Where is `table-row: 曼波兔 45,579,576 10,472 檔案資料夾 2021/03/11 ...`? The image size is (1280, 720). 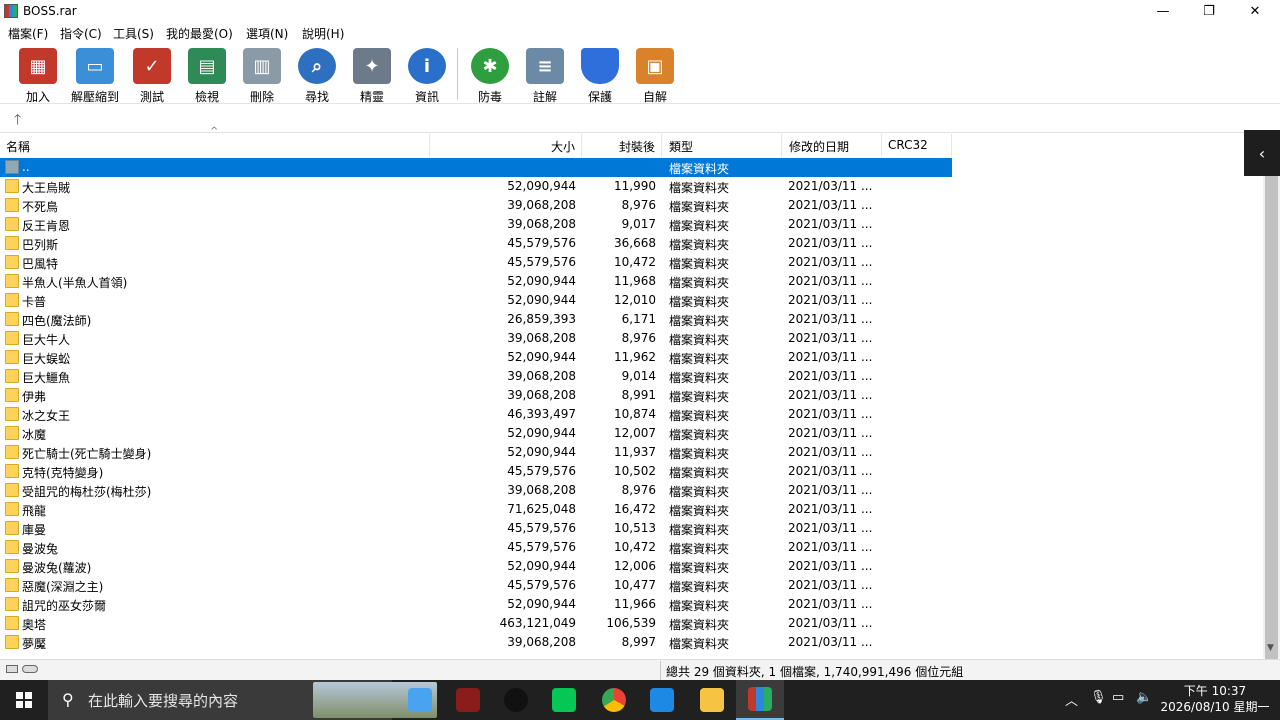 table-row: 曼波兔 45,579,576 10,472 檔案資料夾 2021/03/11 ... is located at coordinates (476, 547).